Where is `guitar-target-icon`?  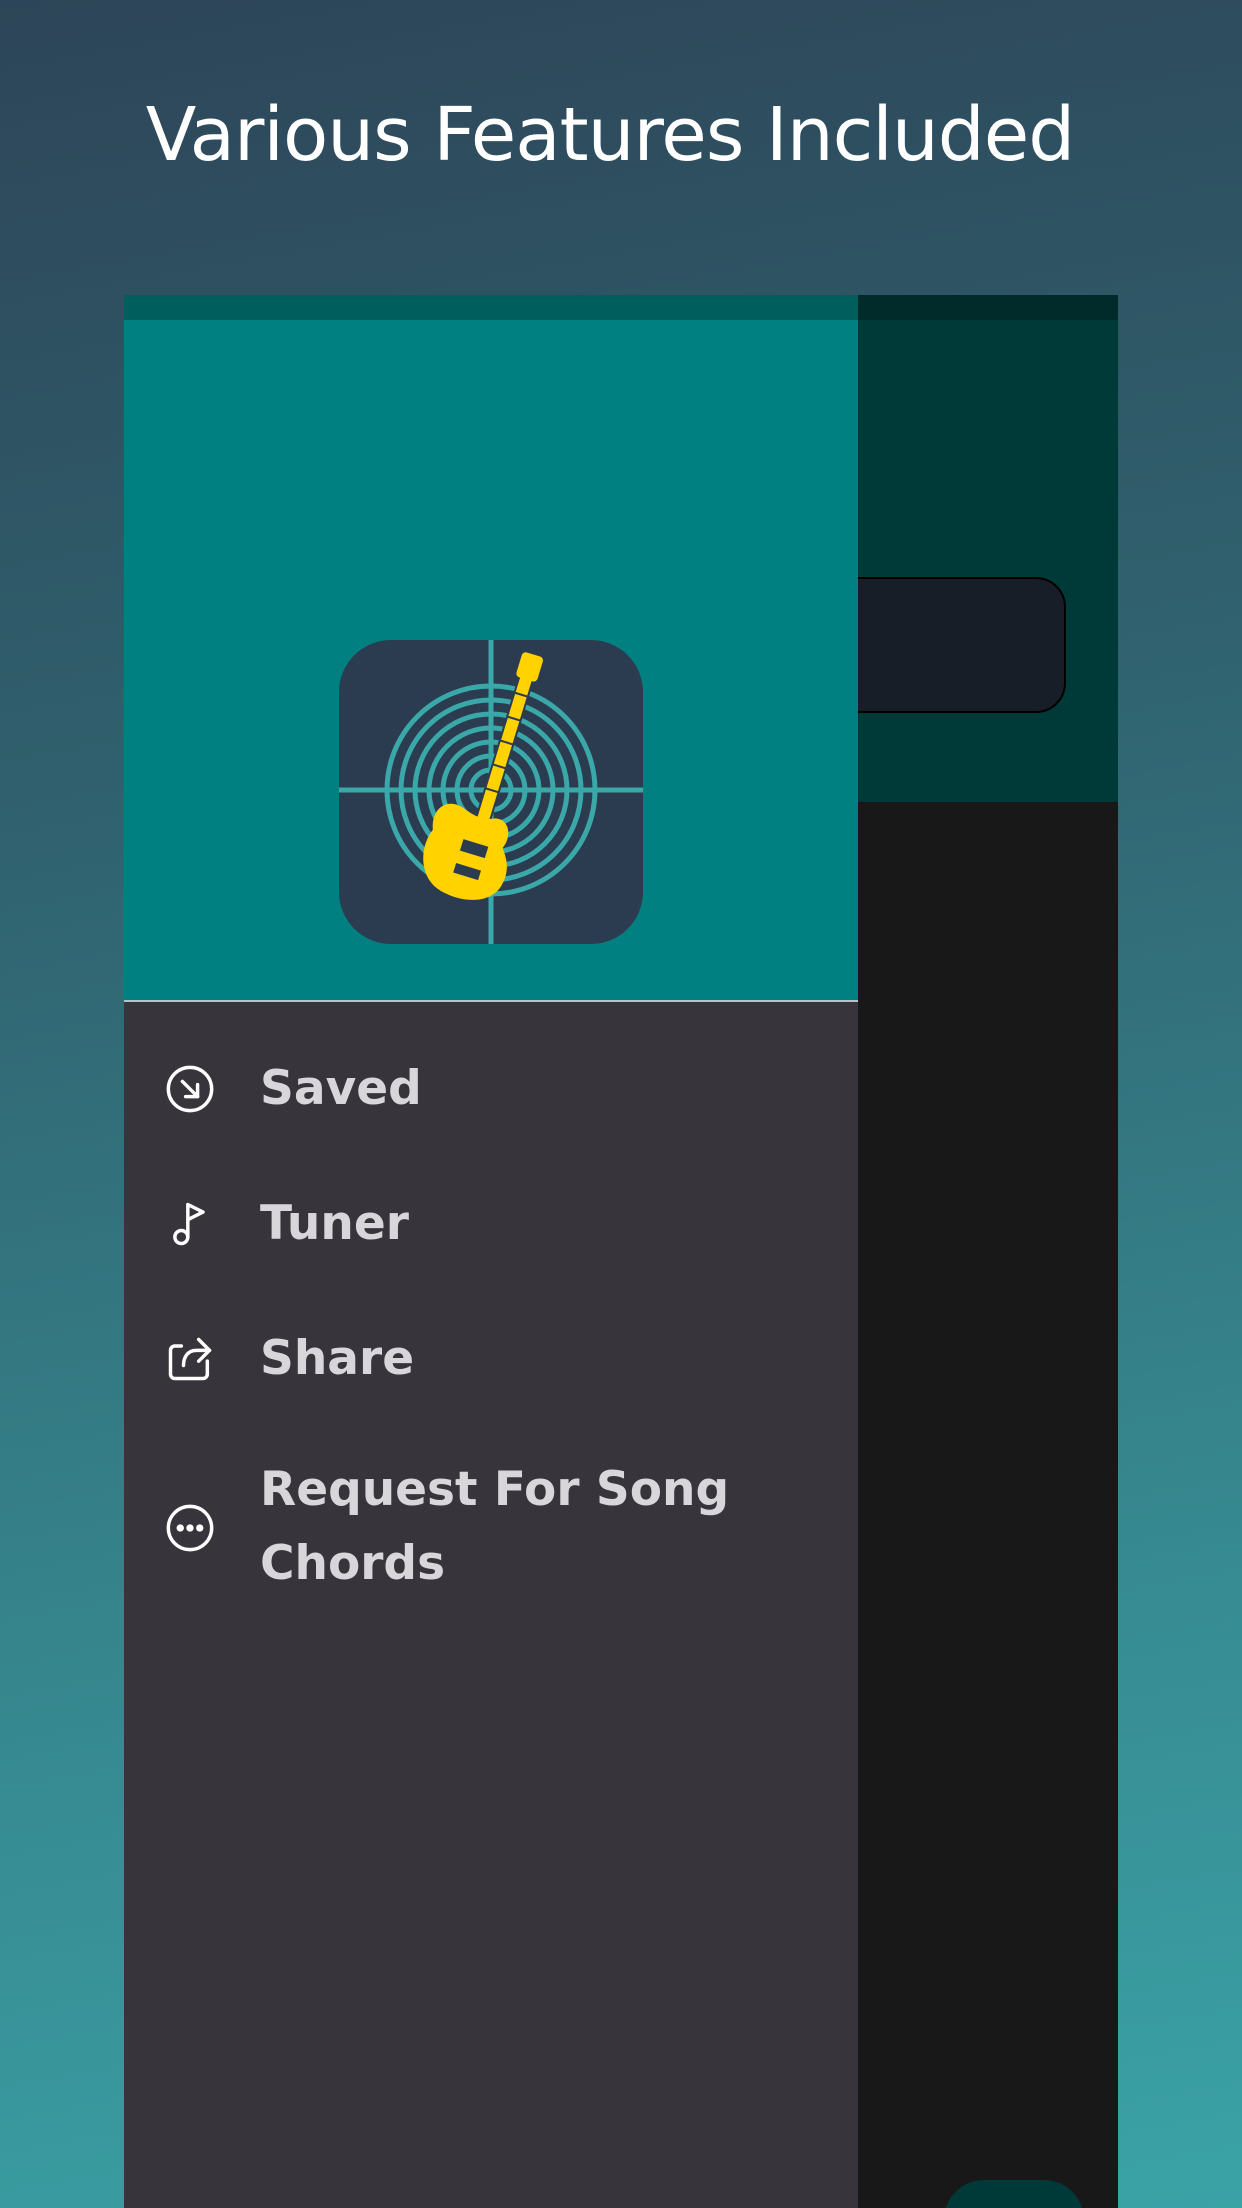
guitar-target-icon is located at coordinates (491, 792).